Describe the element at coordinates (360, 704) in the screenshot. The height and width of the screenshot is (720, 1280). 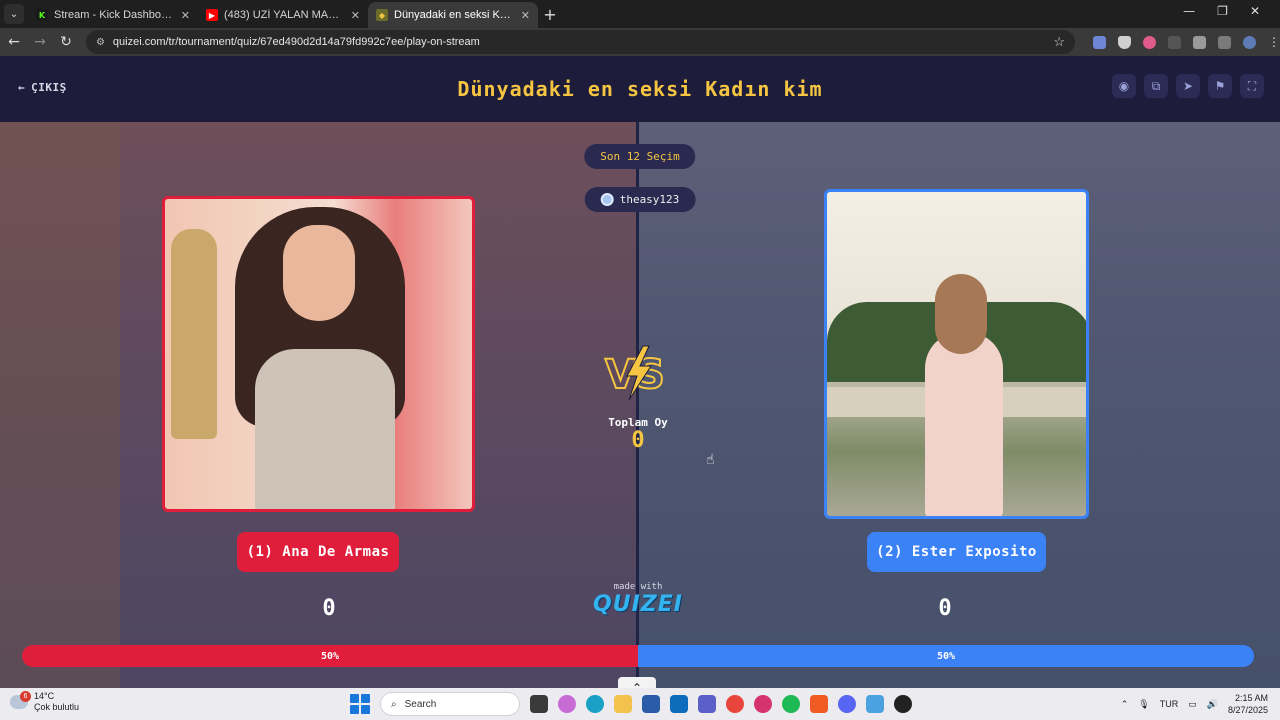
I see `windows-start-icon` at that location.